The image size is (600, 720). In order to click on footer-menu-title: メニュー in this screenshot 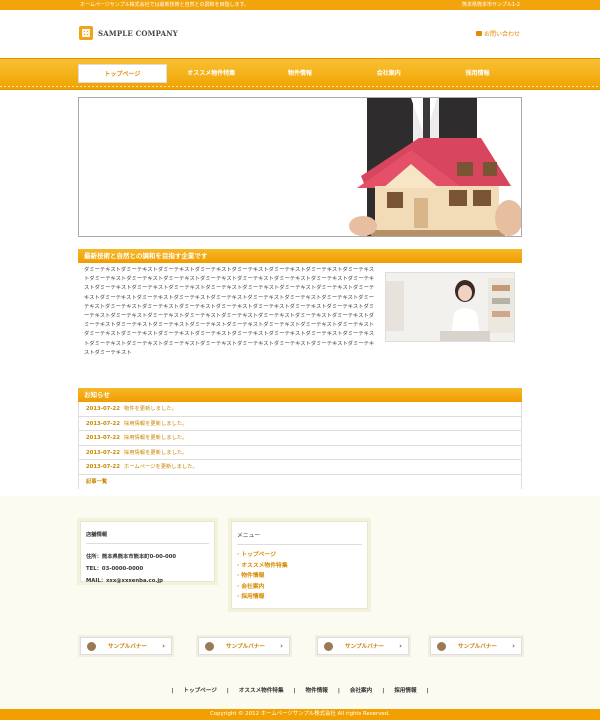, I will do `click(299, 537)`.